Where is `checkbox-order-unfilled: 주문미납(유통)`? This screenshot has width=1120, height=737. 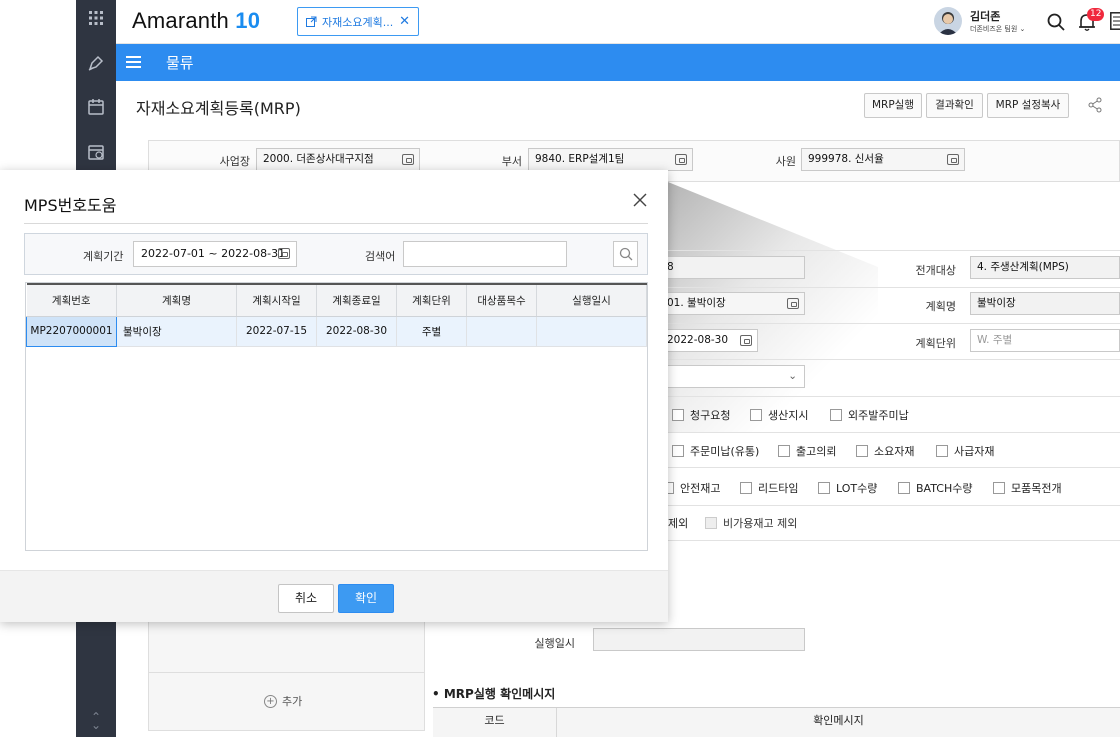 checkbox-order-unfilled: 주문미납(유통) is located at coordinates (715, 451).